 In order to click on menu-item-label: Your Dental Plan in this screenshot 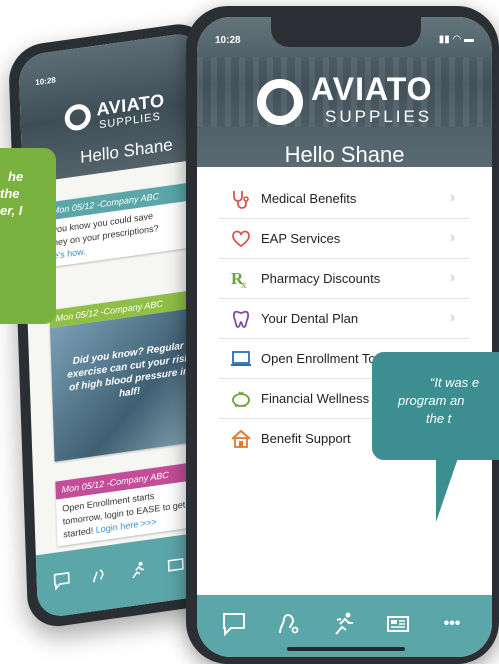, I will do `click(310, 318)`.